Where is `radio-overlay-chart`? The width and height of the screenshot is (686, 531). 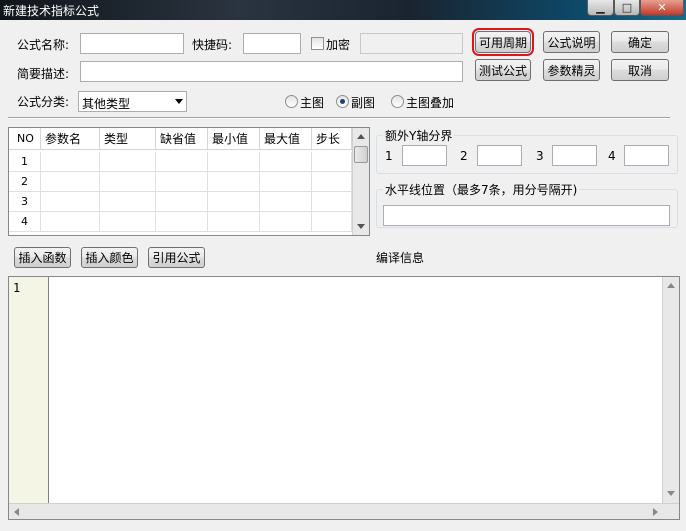 radio-overlay-chart is located at coordinates (397, 101).